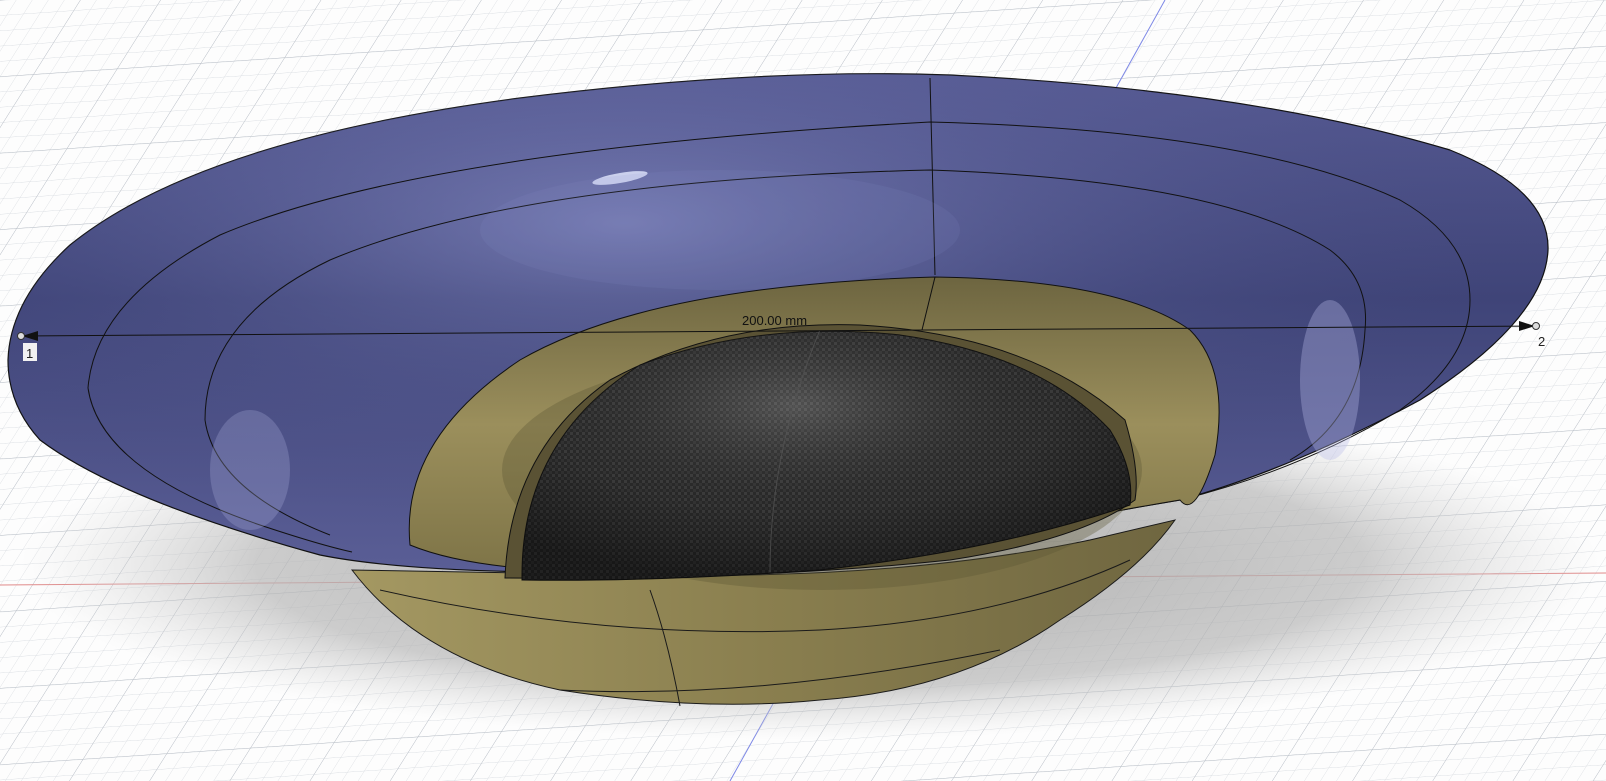  Describe the element at coordinates (1541, 341) in the screenshot. I see `point-label-2: 2` at that location.